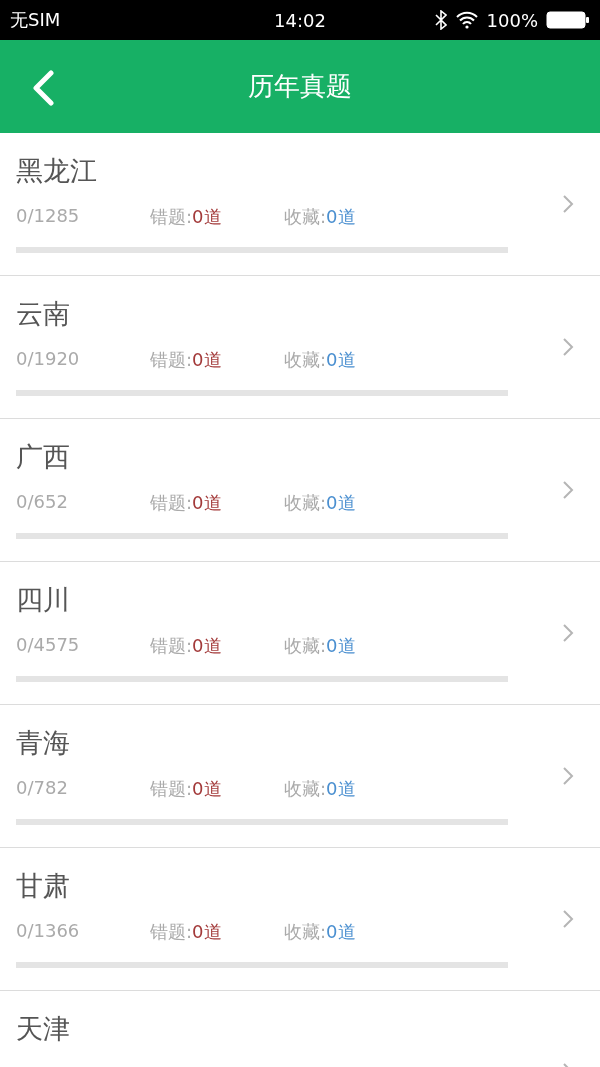 Image resolution: width=600 pixels, height=1067 pixels. I want to click on battery-icon, so click(568, 20).